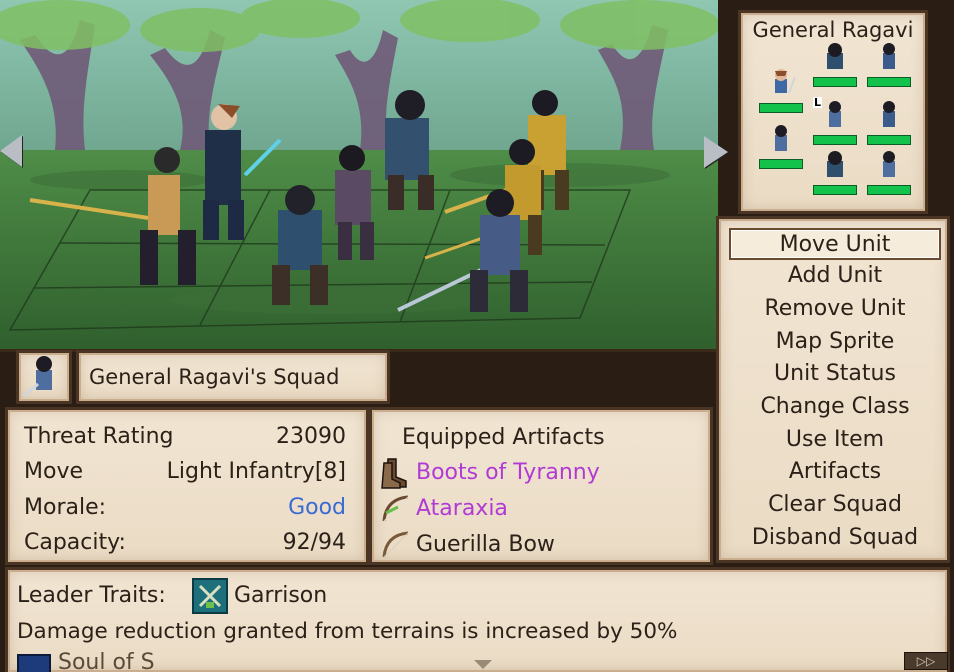 The image size is (954, 672). I want to click on garrison-icon, so click(210, 596).